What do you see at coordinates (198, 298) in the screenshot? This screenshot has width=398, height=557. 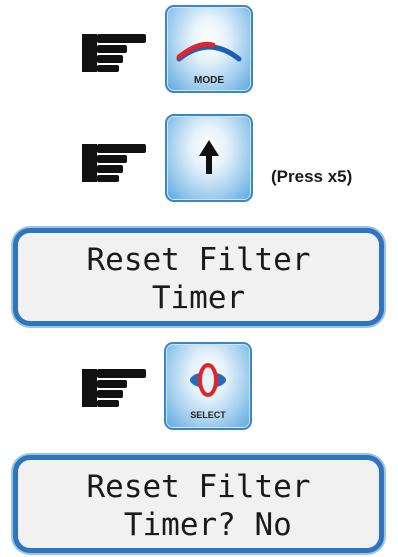 I see `lcd-line-2: Timer` at bounding box center [198, 298].